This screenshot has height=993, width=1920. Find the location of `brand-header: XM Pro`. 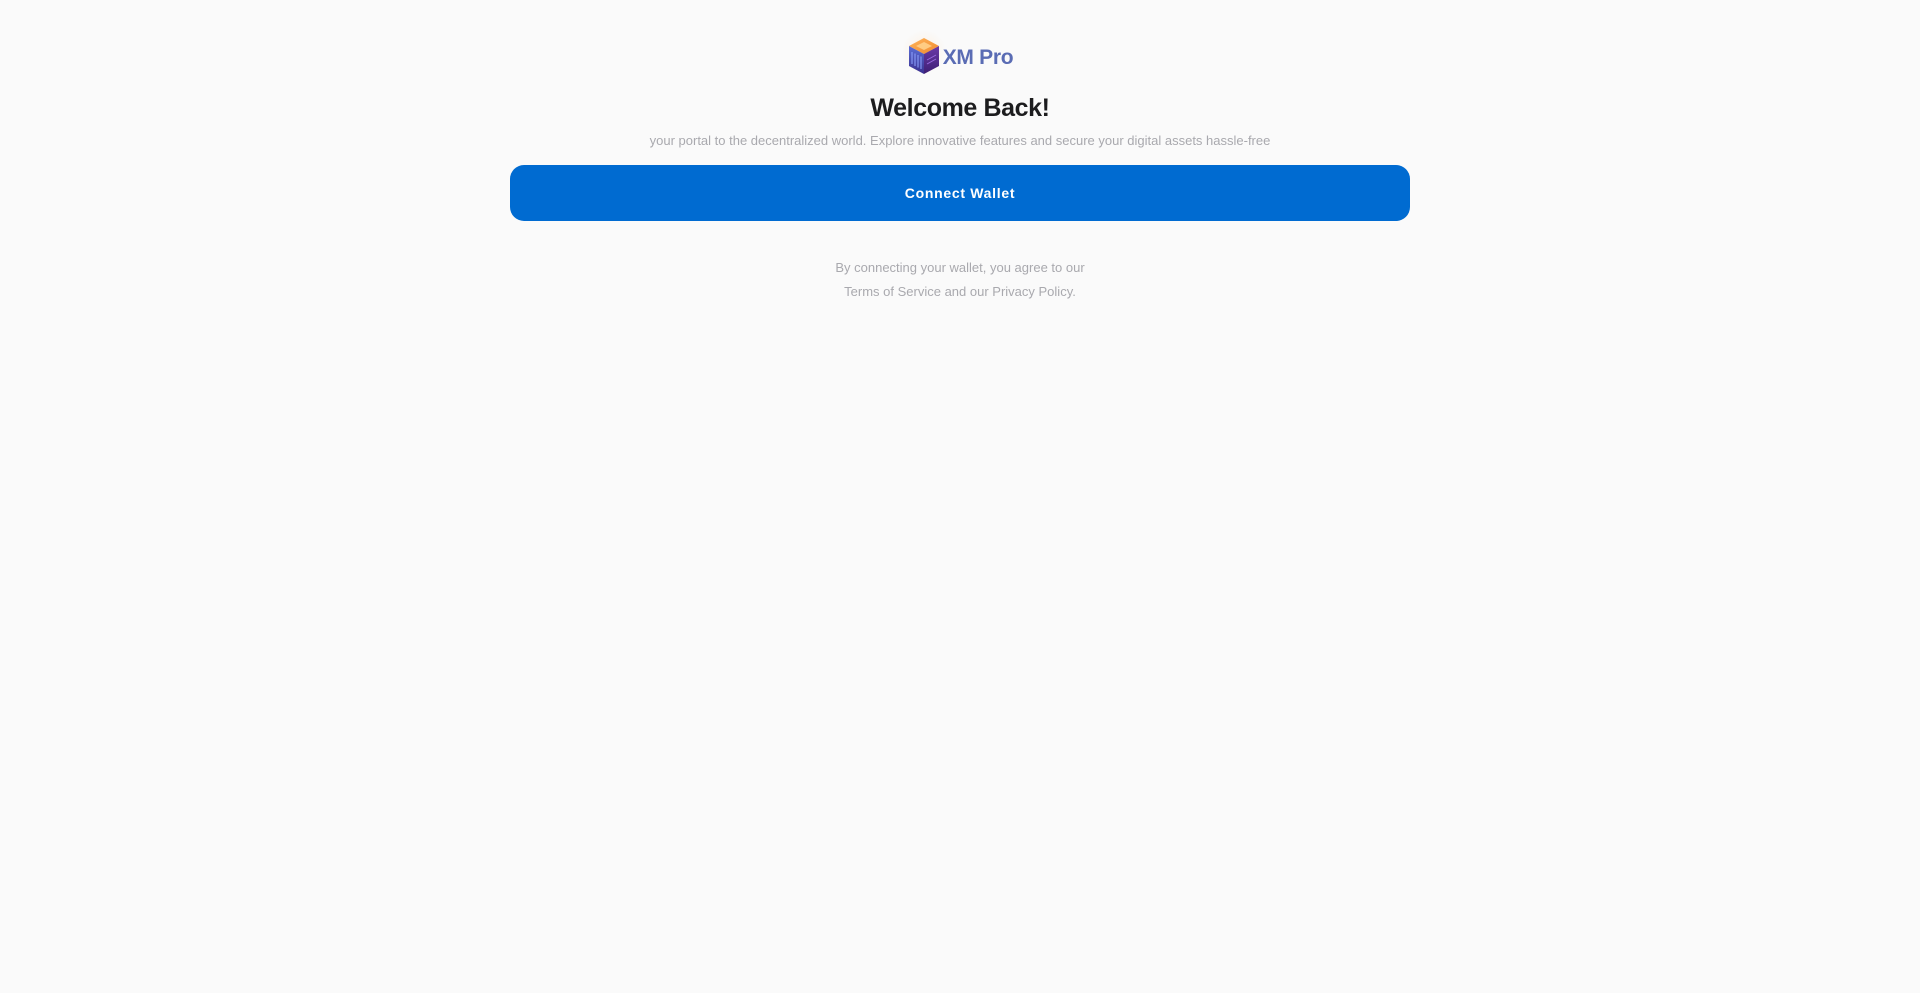

brand-header: XM Pro is located at coordinates (960, 53).